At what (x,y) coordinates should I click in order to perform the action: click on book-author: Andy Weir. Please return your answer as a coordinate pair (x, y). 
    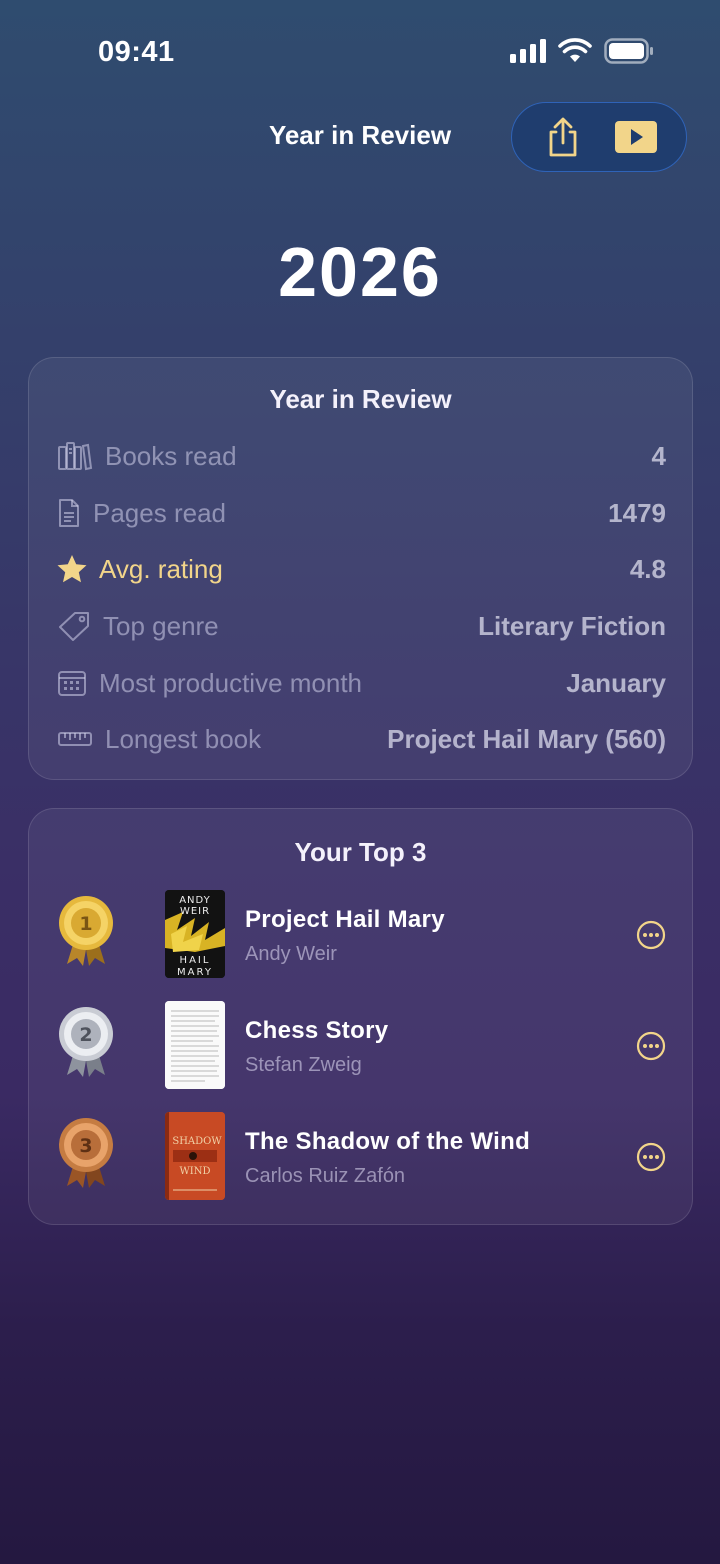
    Looking at the image, I should click on (291, 954).